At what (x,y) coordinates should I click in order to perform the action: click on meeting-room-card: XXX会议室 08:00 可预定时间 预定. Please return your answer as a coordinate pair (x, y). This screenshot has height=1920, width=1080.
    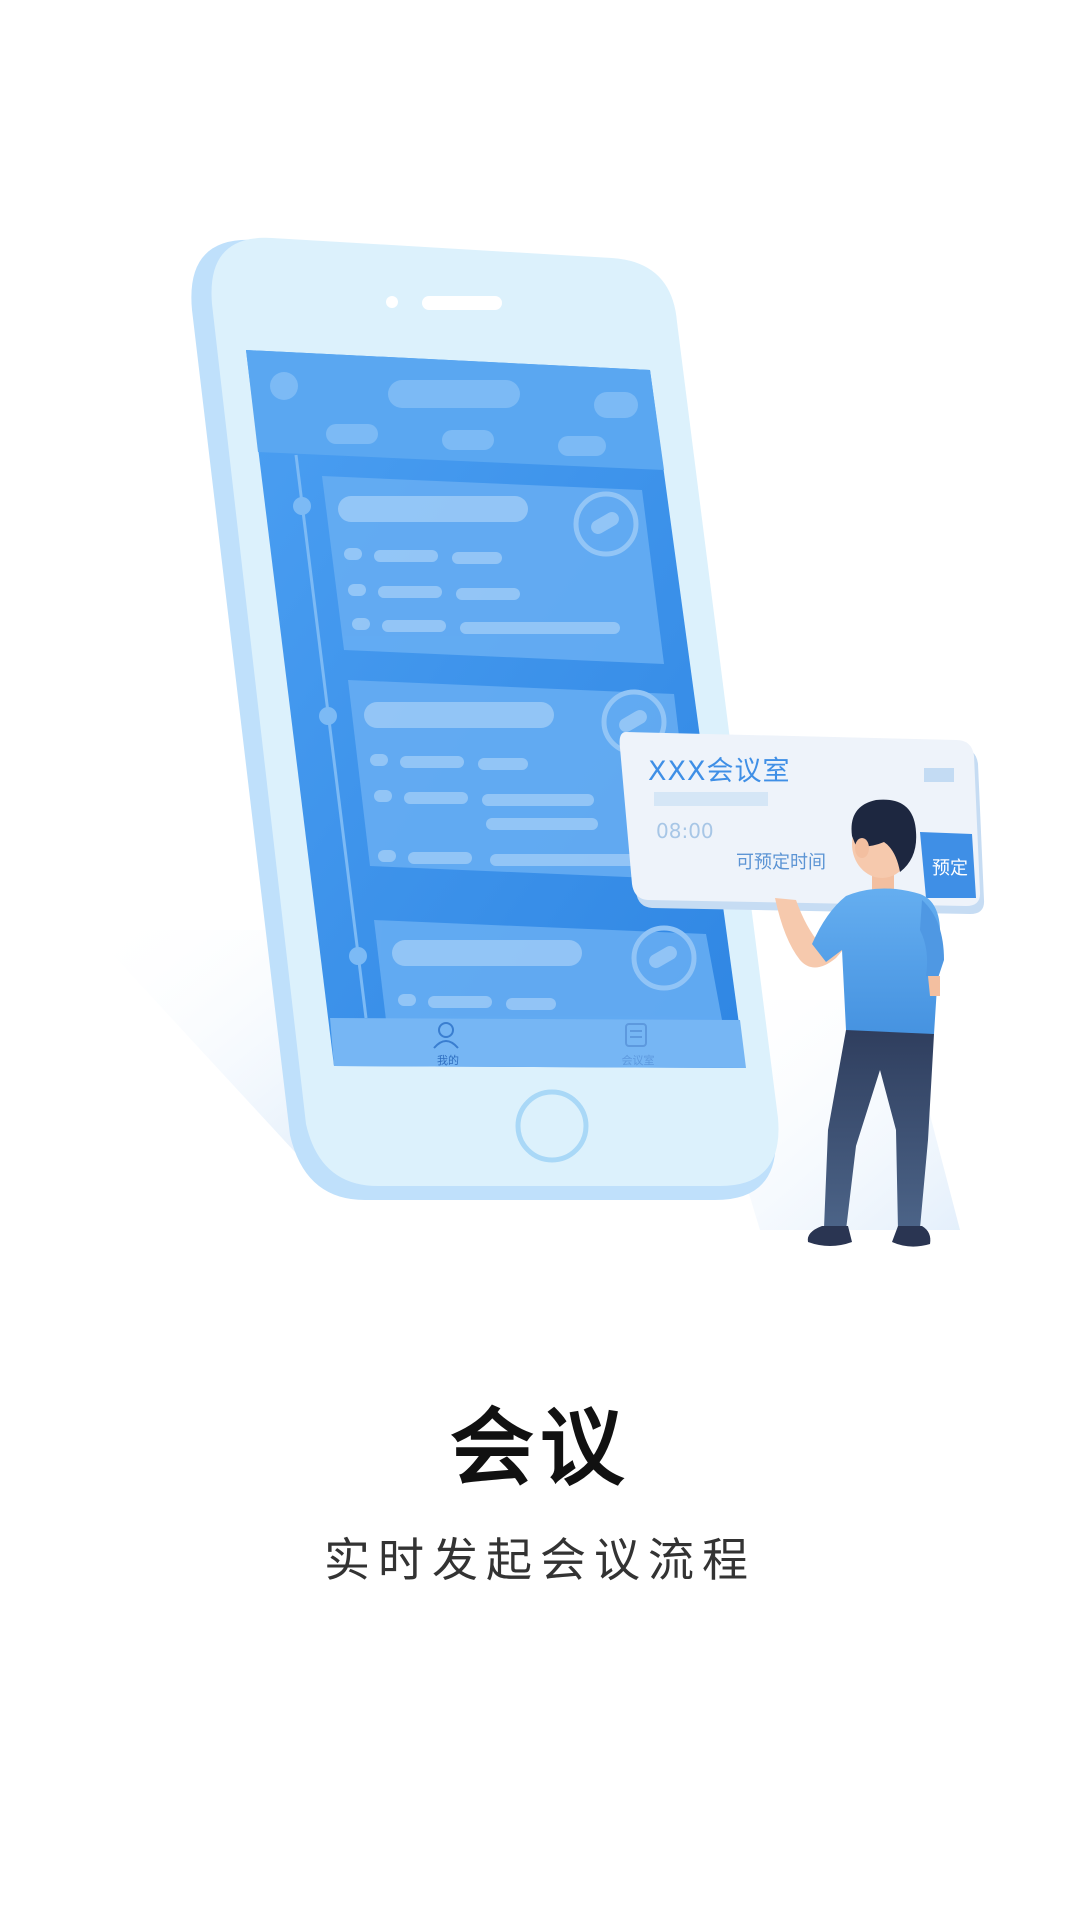
    Looking at the image, I should click on (802, 823).